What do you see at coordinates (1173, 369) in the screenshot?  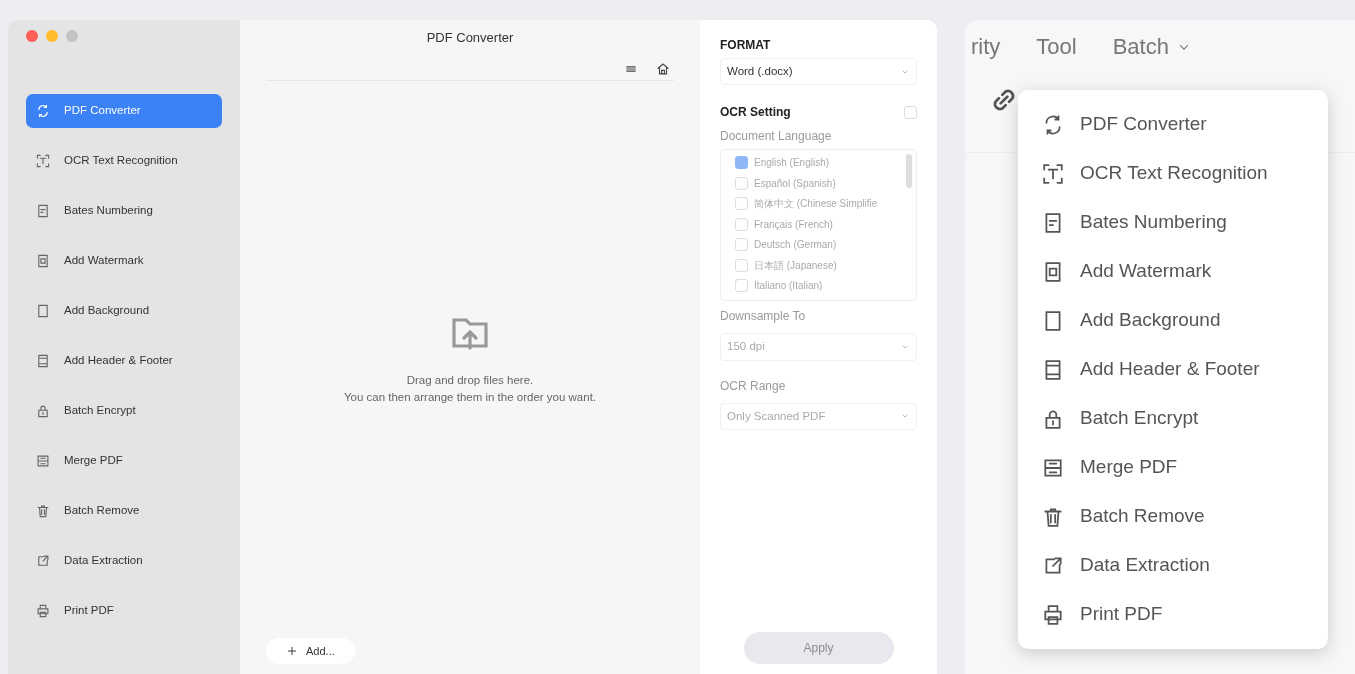 I see `menu-item: Add Header & Footer` at bounding box center [1173, 369].